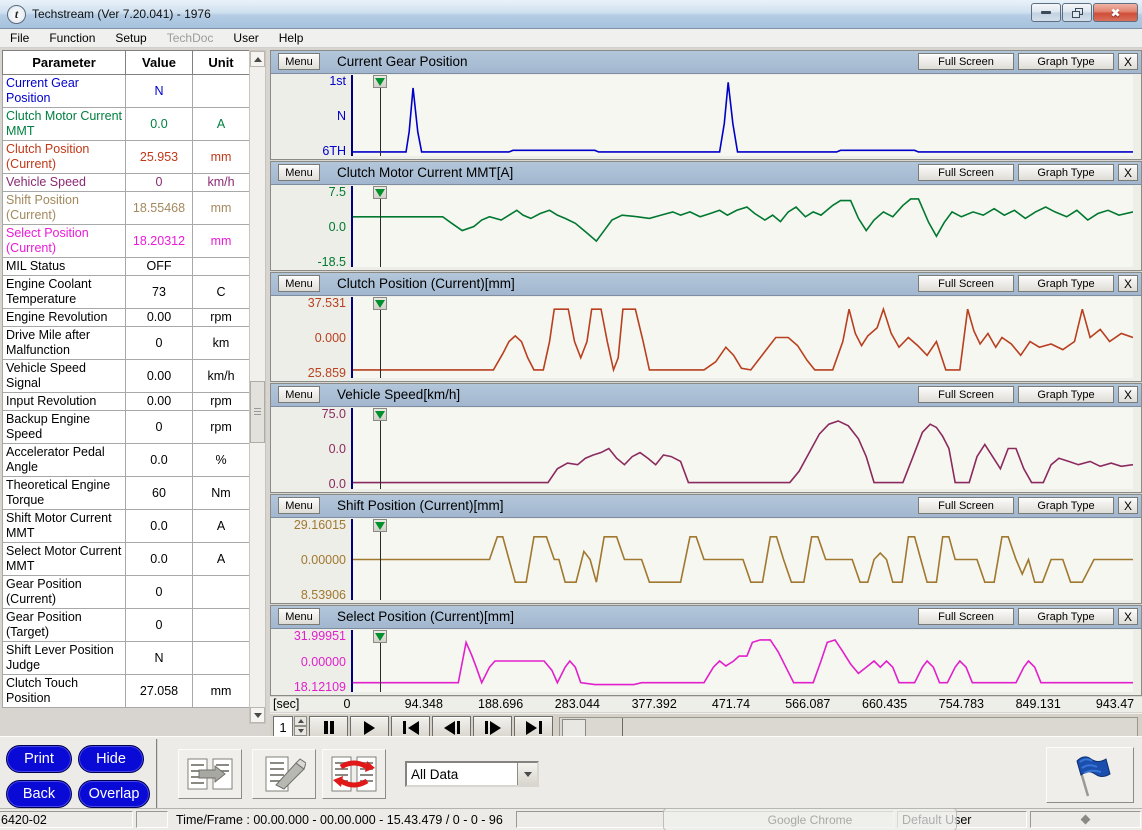  I want to click on table-row: Current Gear Position N, so click(126, 91).